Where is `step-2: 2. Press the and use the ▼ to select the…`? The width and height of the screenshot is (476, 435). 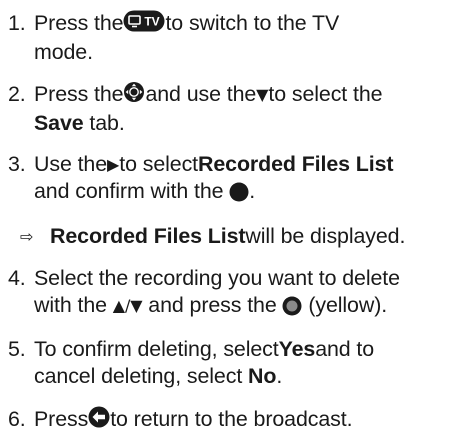
step-2: 2. Press the and use the ▼ to select the… is located at coordinates (239, 109).